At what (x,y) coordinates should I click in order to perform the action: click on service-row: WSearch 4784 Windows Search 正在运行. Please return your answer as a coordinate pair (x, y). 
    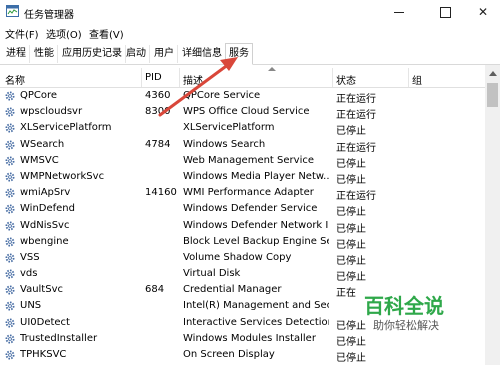
    Looking at the image, I should click on (242, 145).